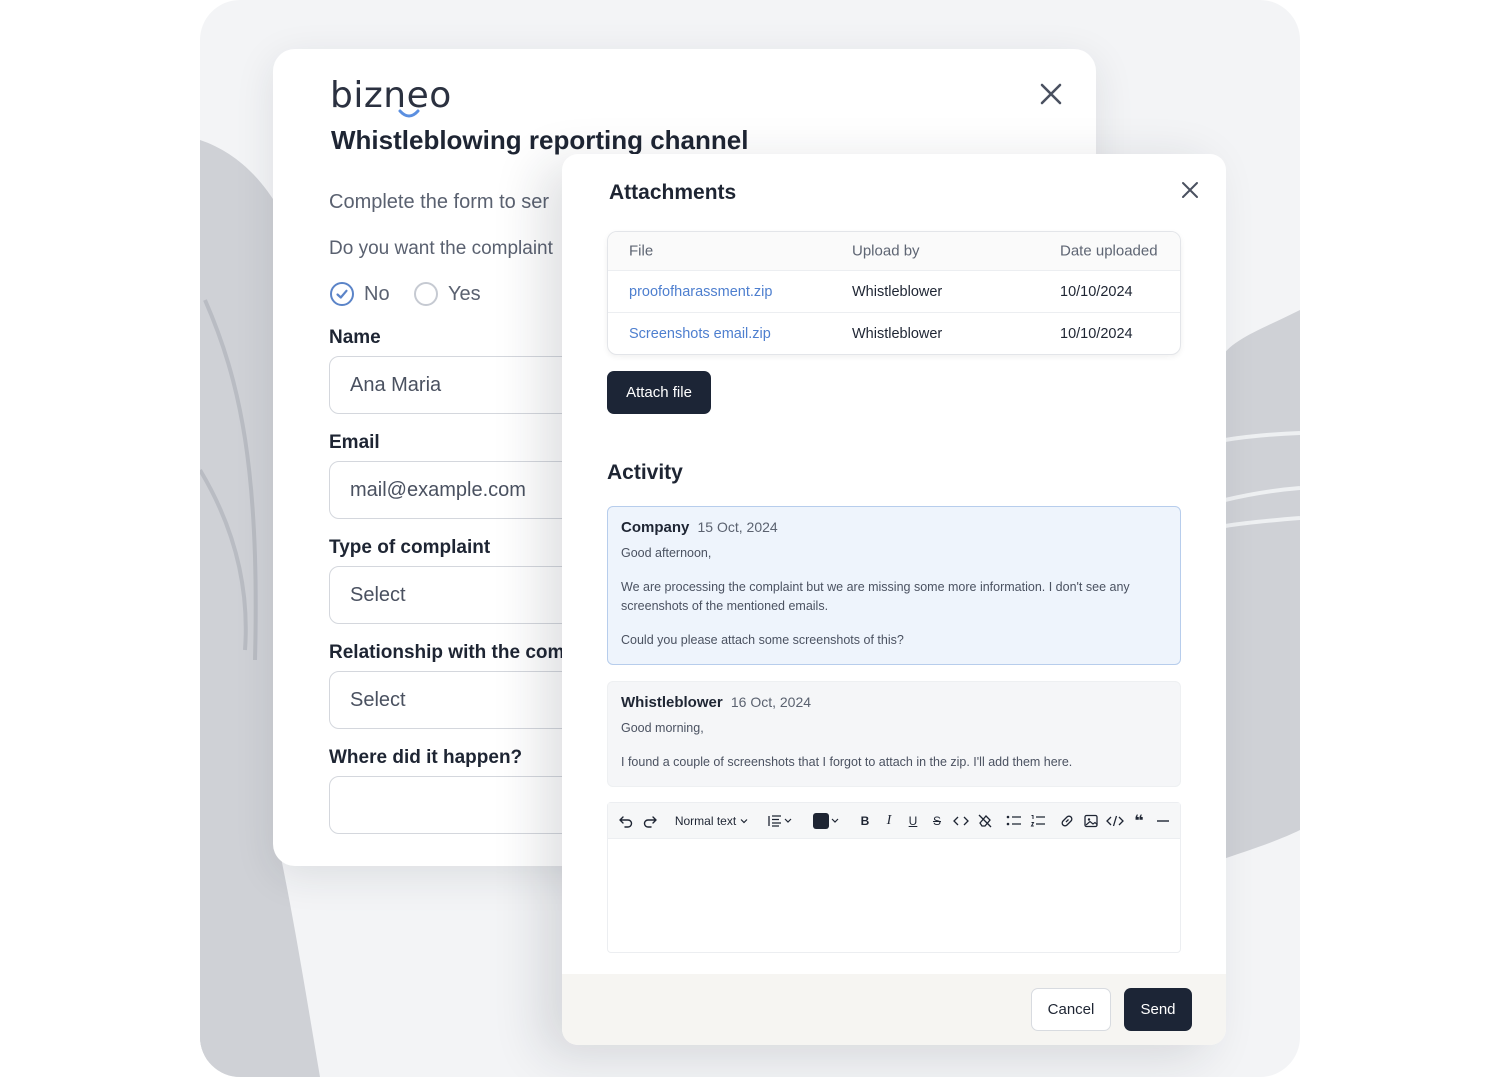  Describe the element at coordinates (700, 292) in the screenshot. I see `file-link: proofofharassment.zip` at that location.